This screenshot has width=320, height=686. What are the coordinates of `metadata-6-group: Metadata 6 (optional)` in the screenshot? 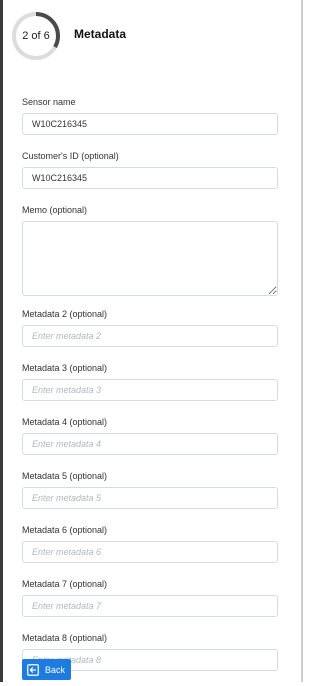 It's located at (150, 543).